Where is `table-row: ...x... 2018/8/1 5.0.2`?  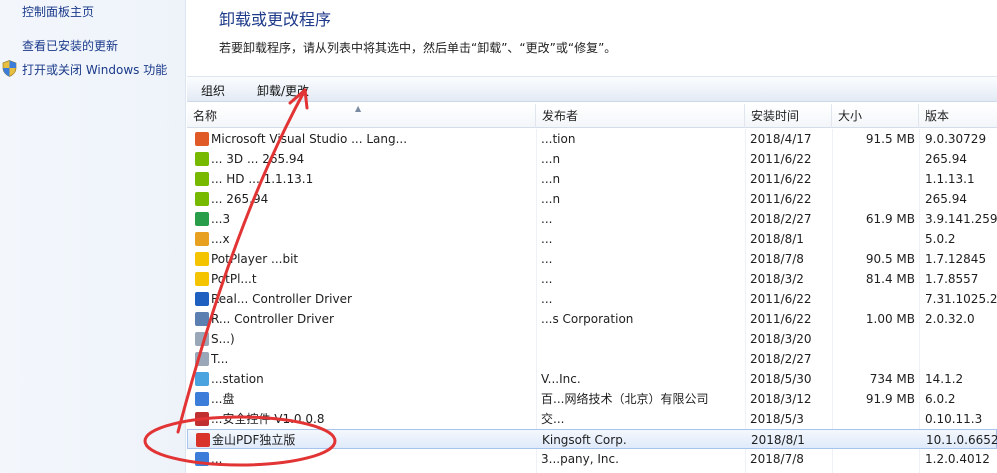
table-row: ...x... 2018/8/1 5.0.2 is located at coordinates (592, 239).